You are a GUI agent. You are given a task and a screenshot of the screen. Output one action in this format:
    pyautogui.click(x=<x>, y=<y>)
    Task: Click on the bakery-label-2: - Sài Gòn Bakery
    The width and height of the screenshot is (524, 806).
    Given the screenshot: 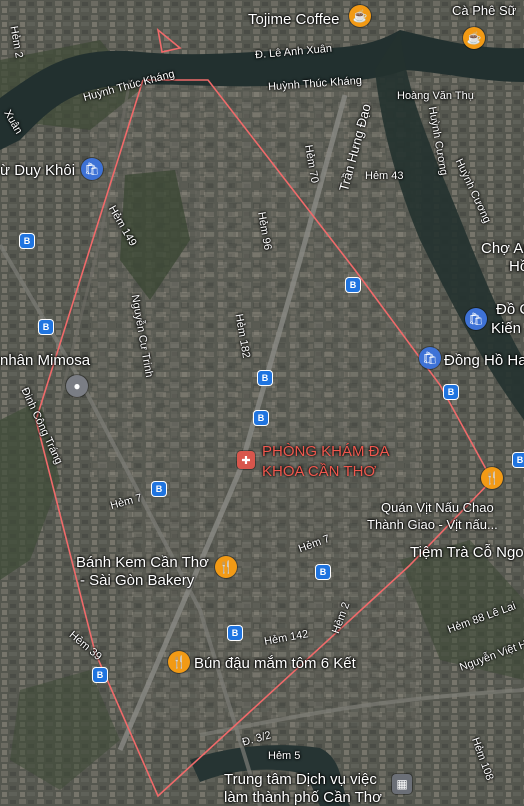 What is the action you would take?
    pyautogui.click(x=137, y=580)
    